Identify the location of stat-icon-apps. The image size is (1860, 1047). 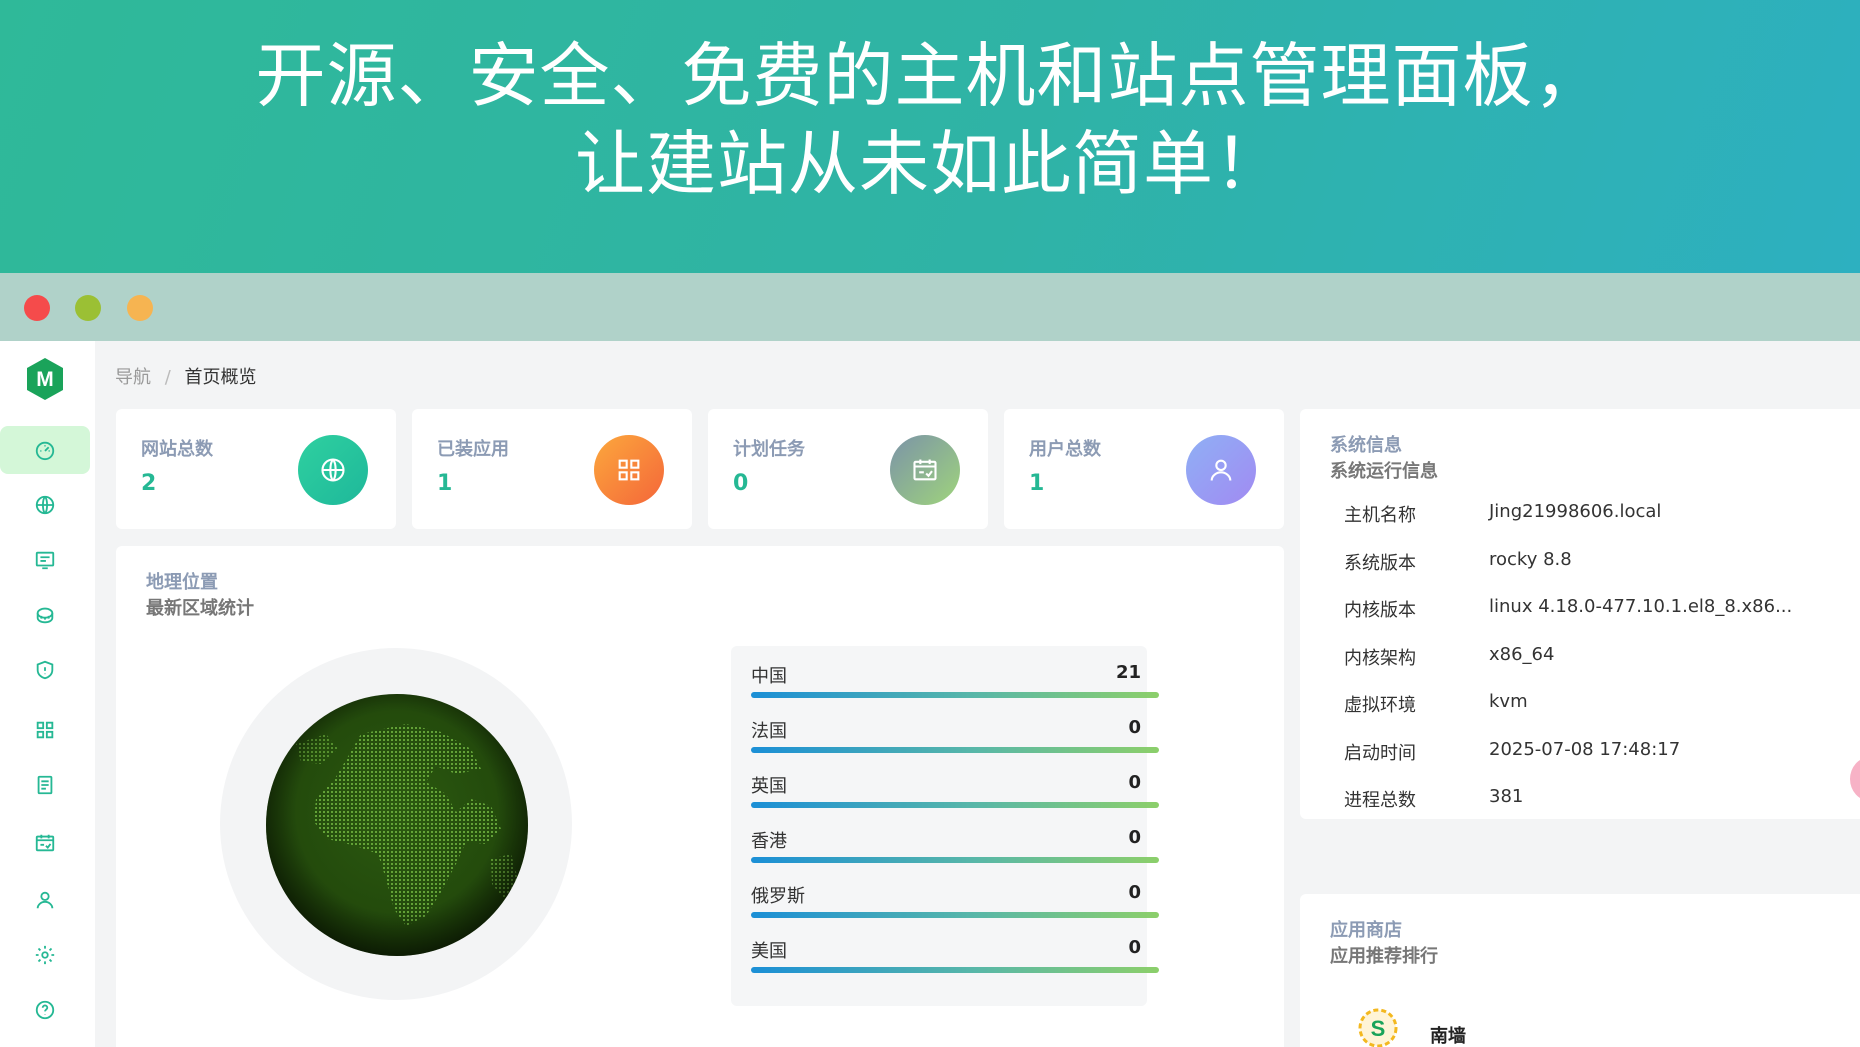
(629, 470).